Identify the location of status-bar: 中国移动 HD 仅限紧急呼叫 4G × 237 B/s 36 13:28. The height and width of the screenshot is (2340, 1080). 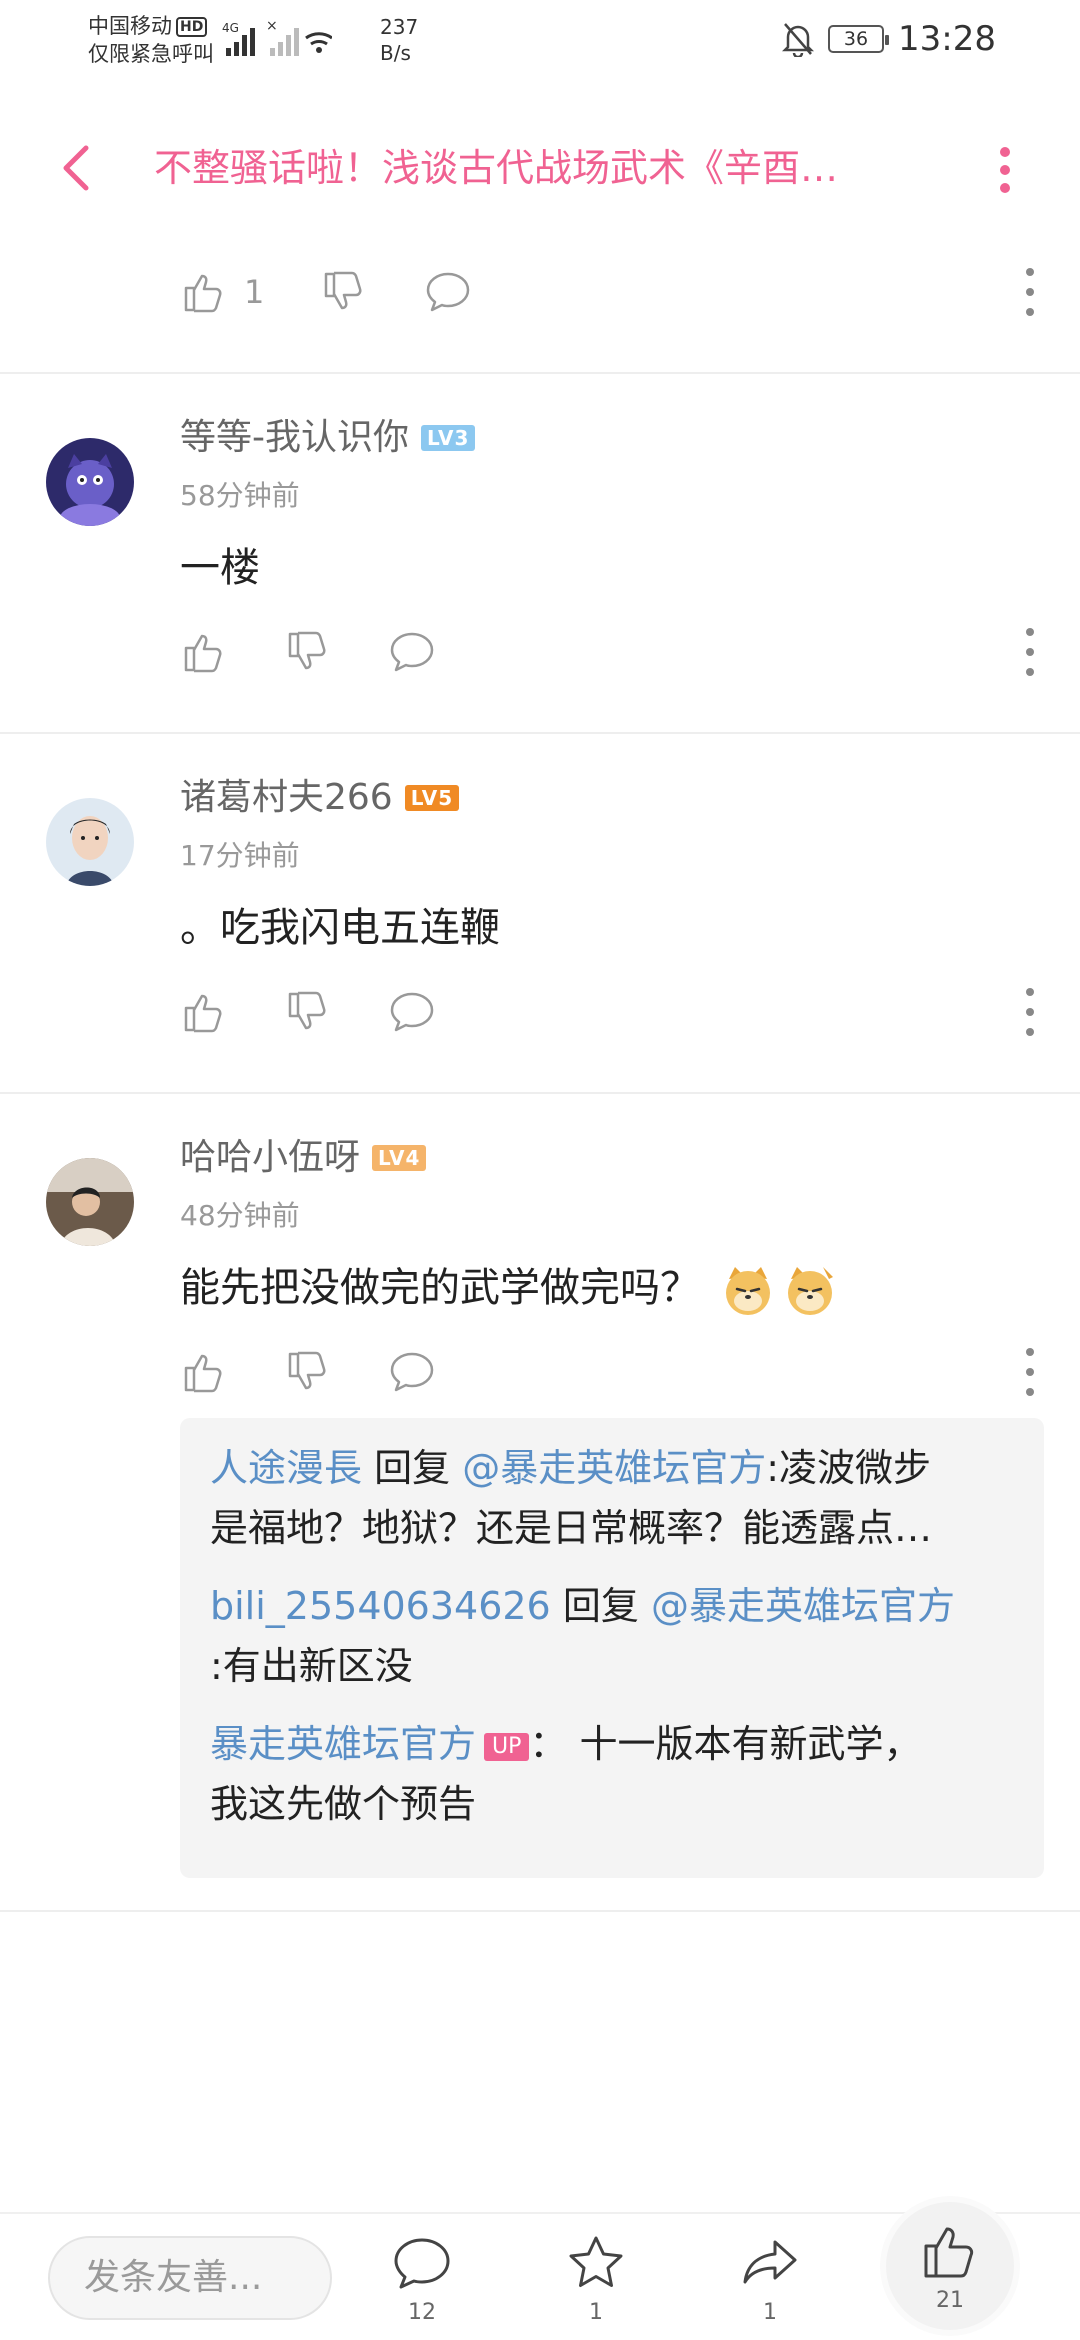
(540, 40).